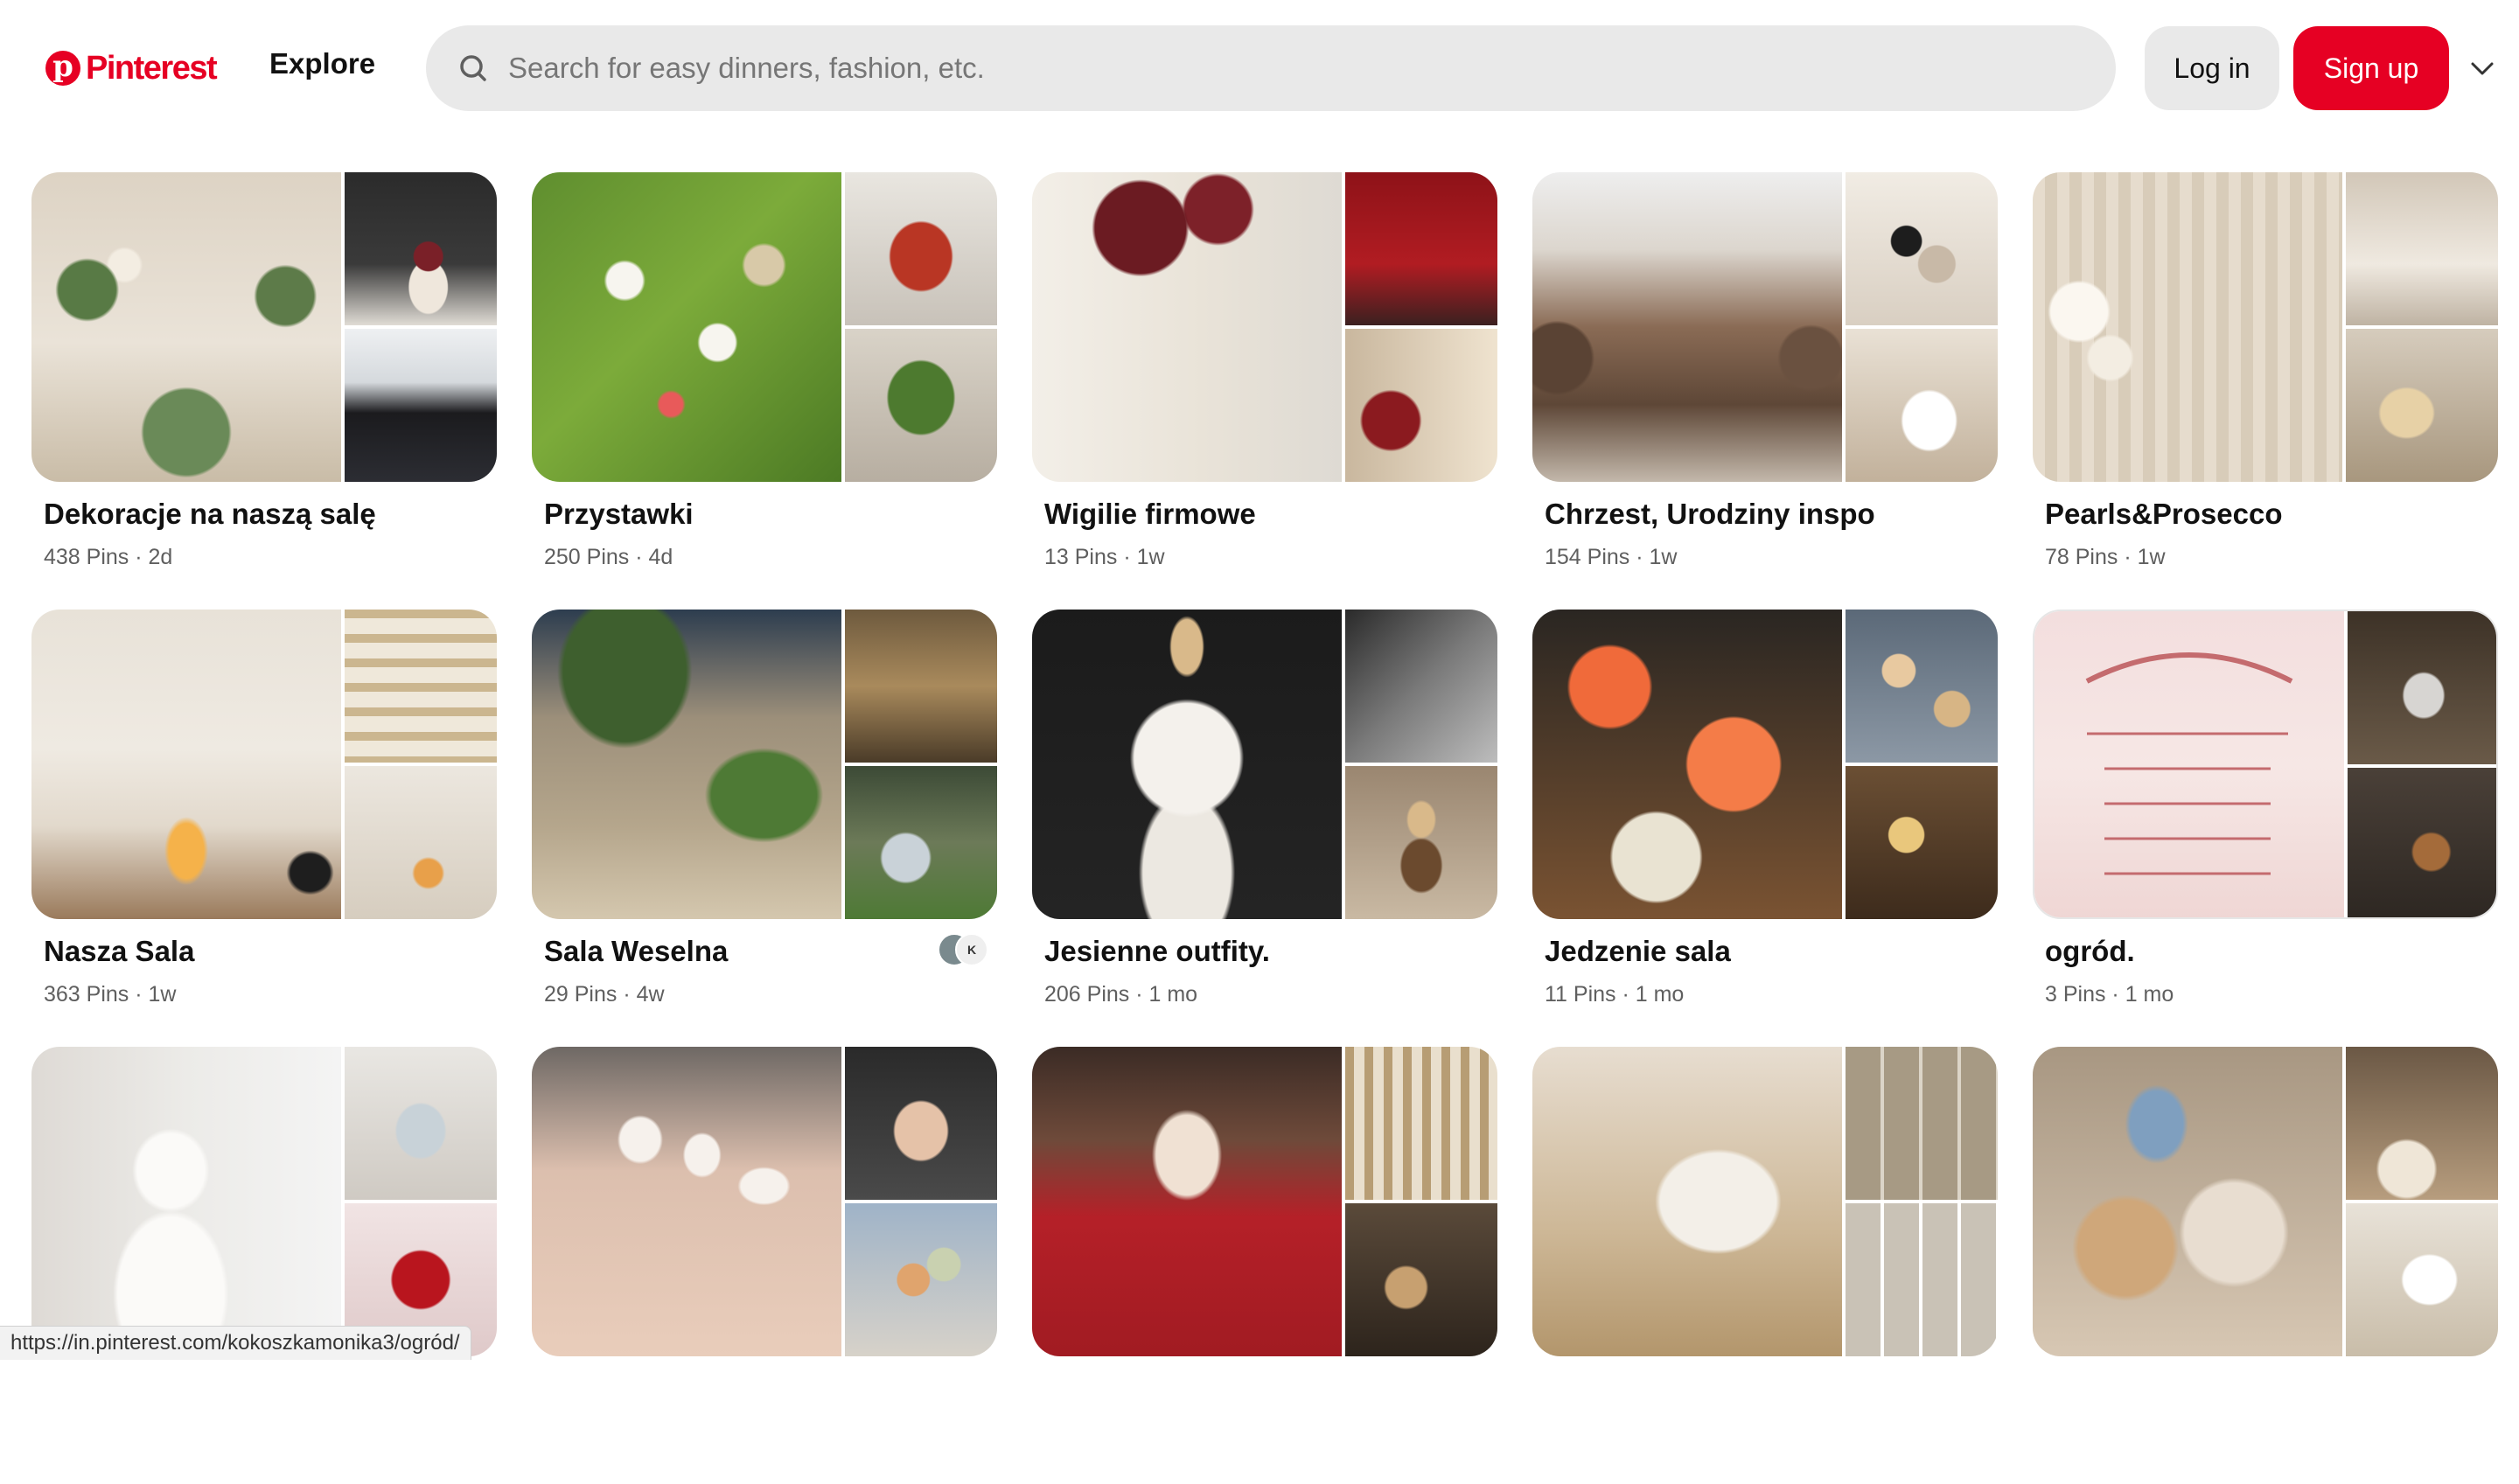  What do you see at coordinates (2105, 557) in the screenshot?
I see `board-meta: 78 Pins · 1w` at bounding box center [2105, 557].